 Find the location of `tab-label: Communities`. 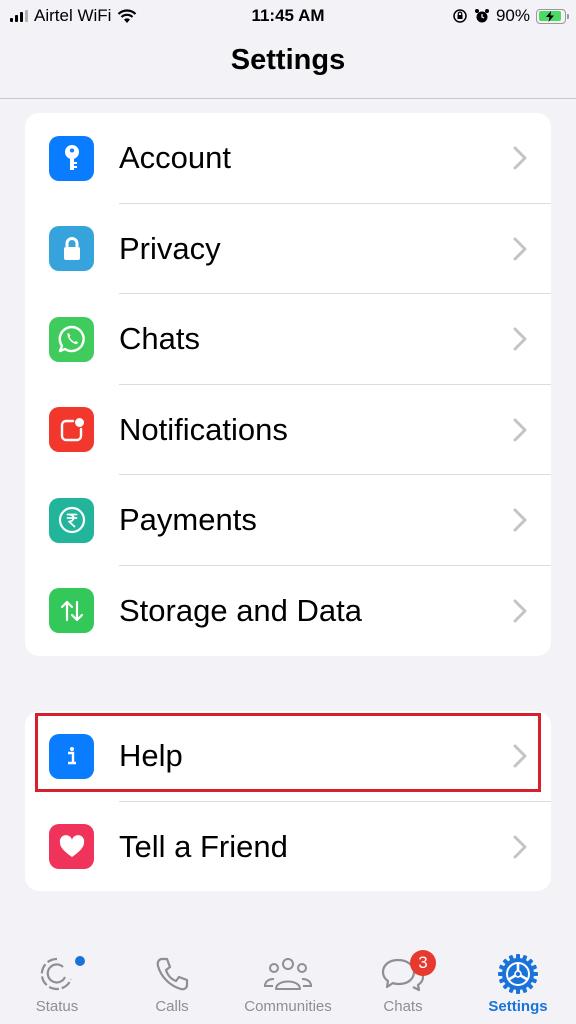

tab-label: Communities is located at coordinates (288, 1006).